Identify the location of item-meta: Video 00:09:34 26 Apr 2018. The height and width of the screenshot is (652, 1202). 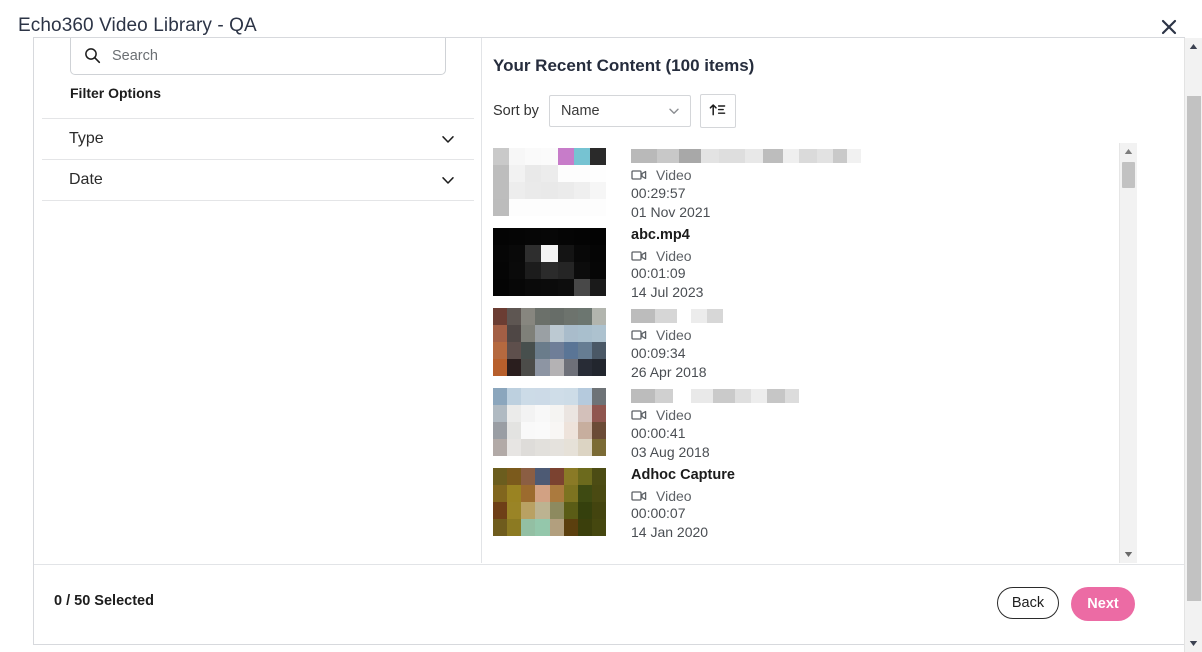
(677, 342).